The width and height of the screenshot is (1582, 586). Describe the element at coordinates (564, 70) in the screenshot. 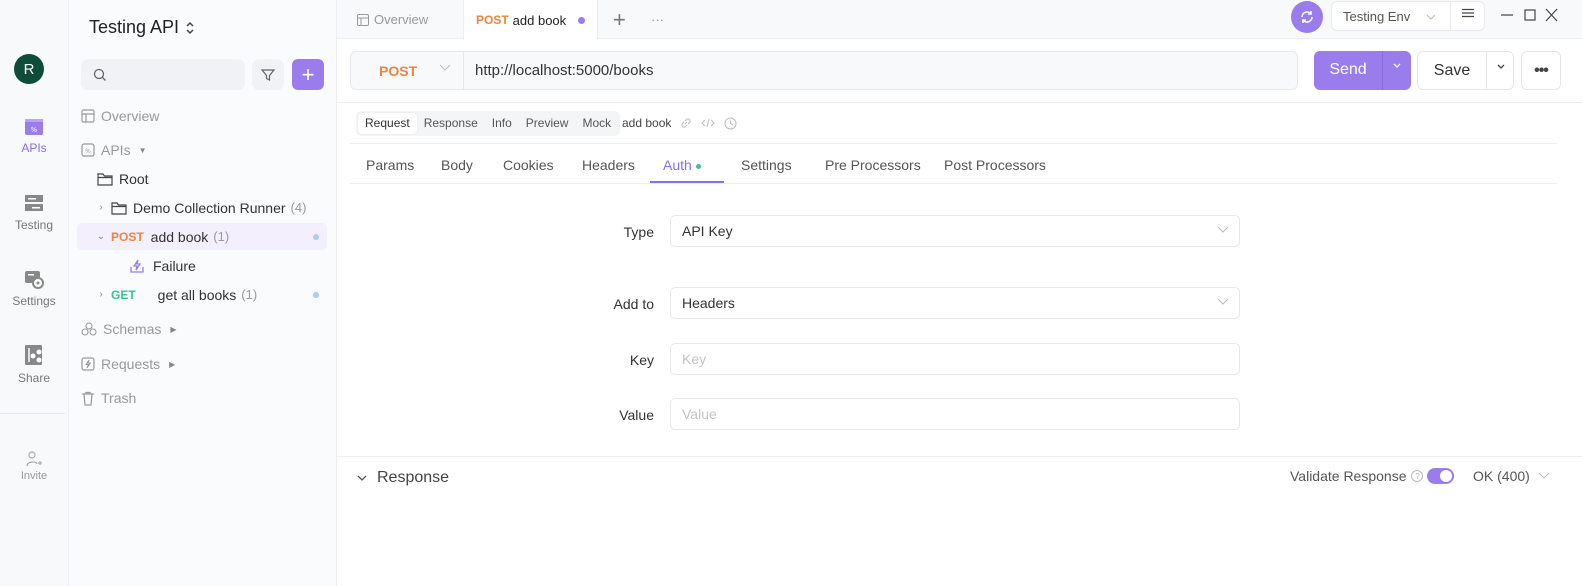

I see `url-input: http://localhost:5000/books` at that location.